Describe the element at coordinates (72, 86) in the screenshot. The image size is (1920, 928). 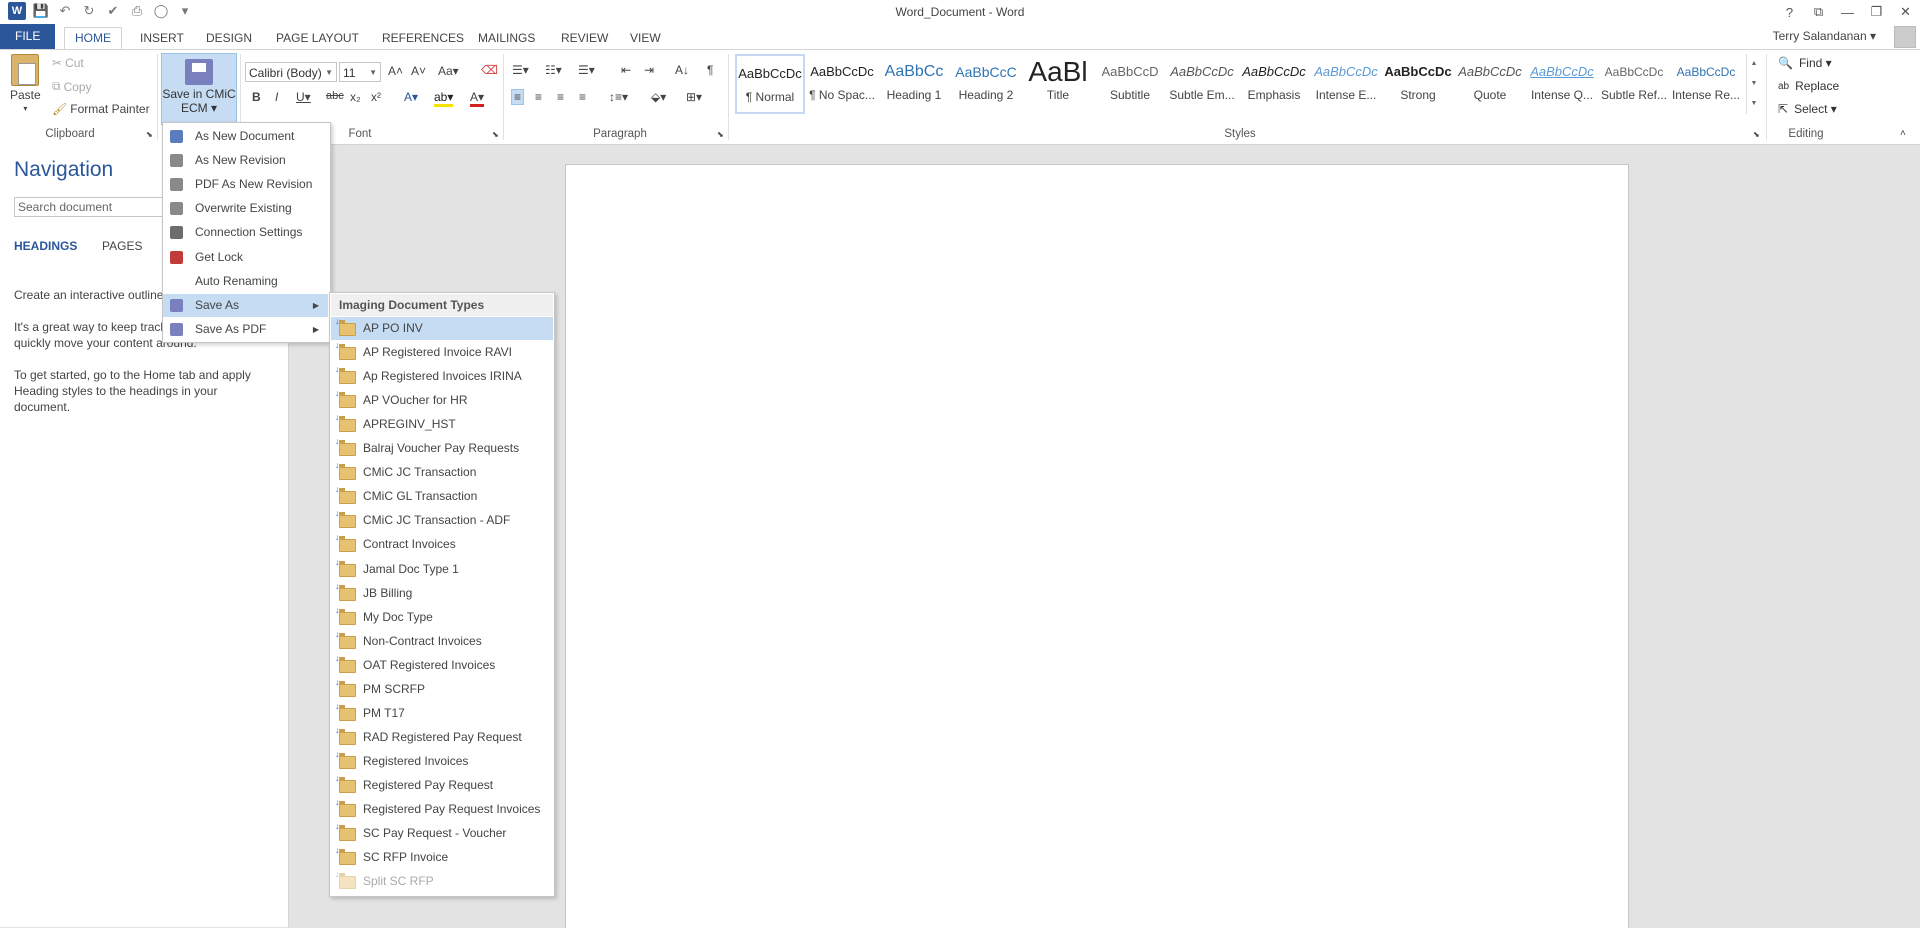
I see `copy-button: ⧉ Copy` at that location.